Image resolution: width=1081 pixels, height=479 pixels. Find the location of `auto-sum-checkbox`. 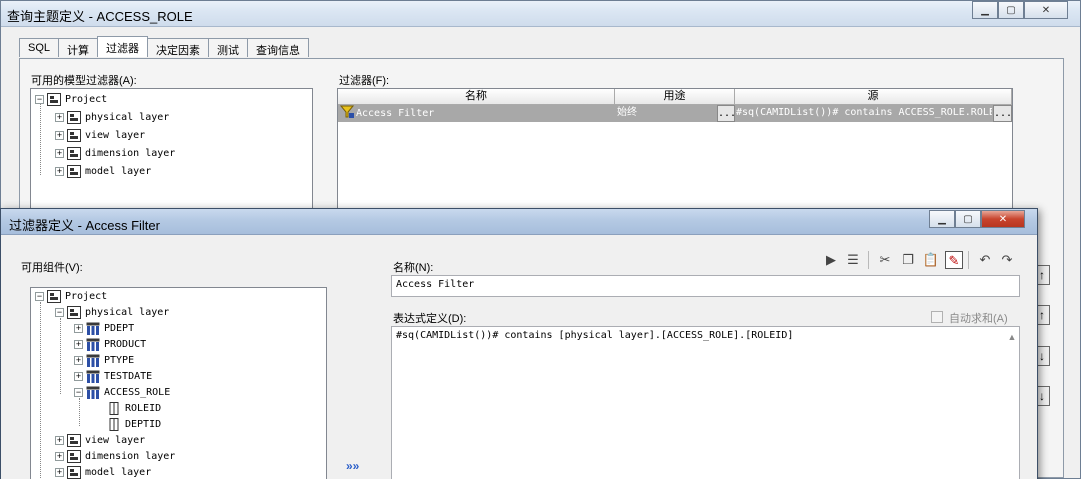

auto-sum-checkbox is located at coordinates (937, 317).